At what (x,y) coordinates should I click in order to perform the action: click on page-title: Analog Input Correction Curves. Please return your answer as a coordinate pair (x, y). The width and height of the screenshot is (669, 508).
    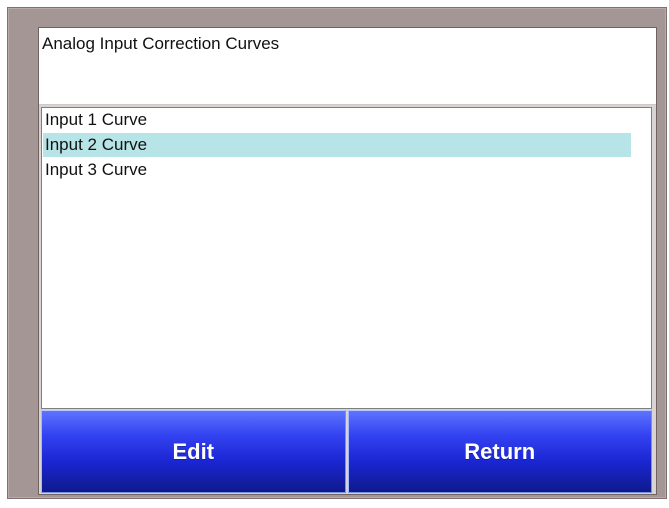
    Looking at the image, I should click on (161, 43).